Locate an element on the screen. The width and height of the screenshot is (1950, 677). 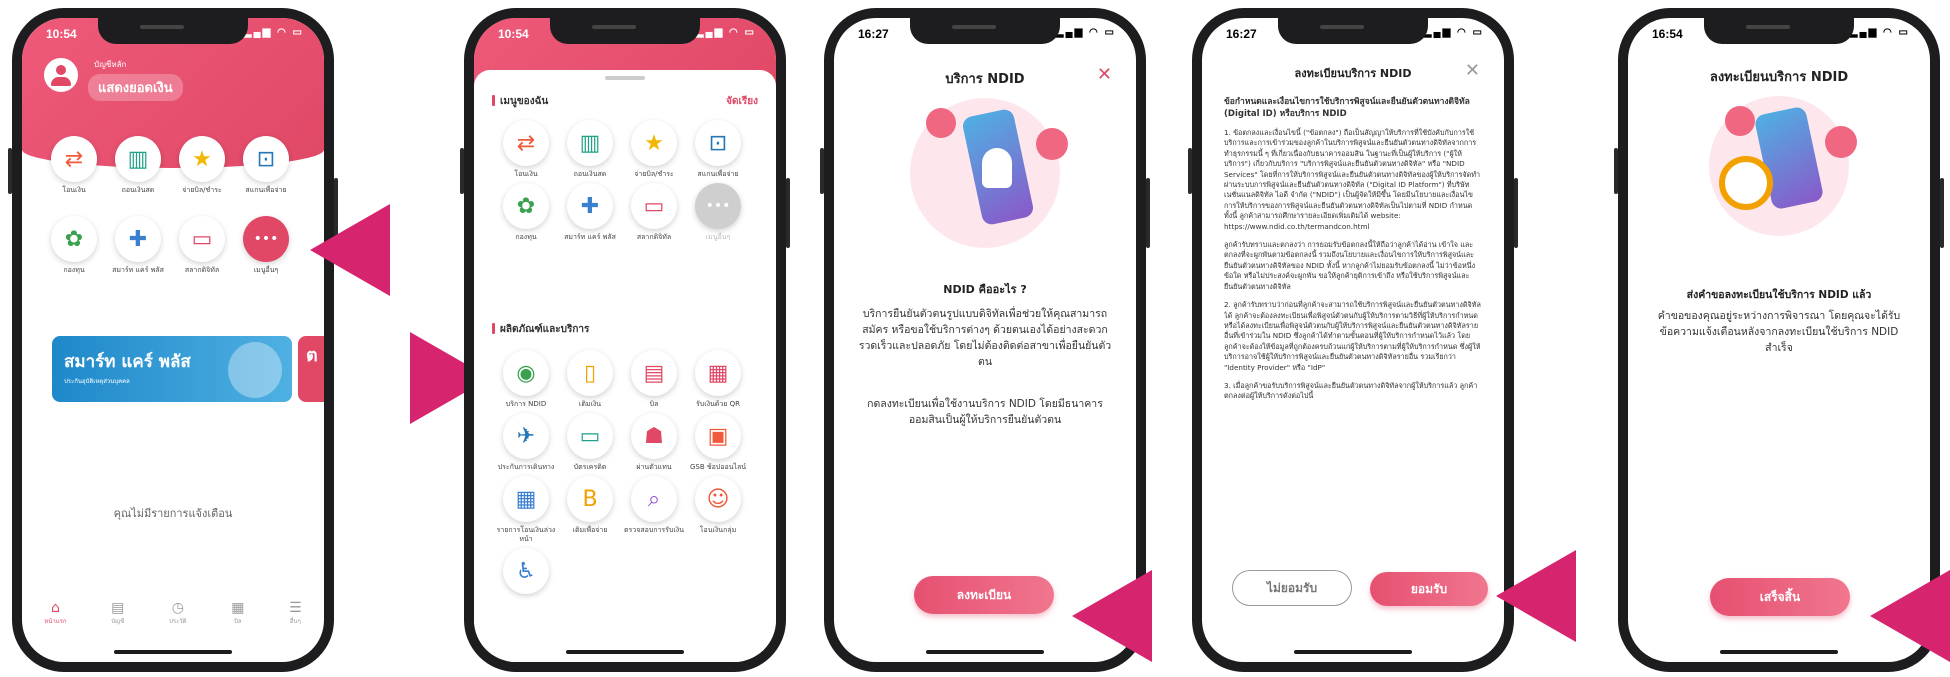
status-time: 16:27 is located at coordinates (873, 34).